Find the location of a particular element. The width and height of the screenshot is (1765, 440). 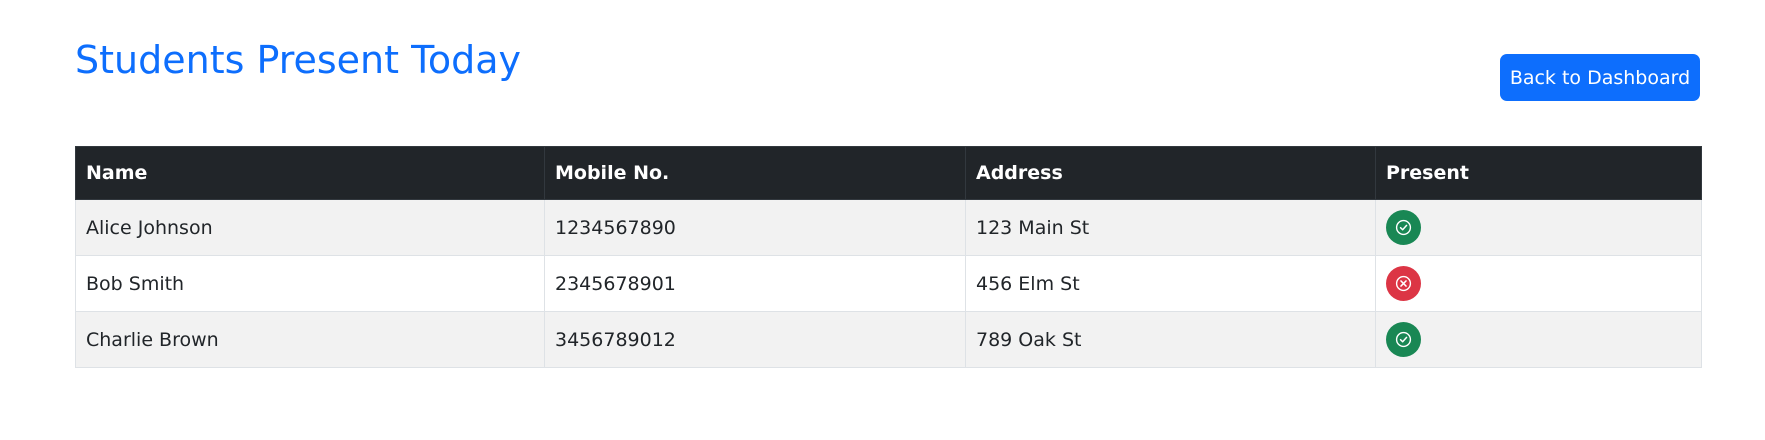

back-to-dashboard-button: Back to Dashboard is located at coordinates (1600, 77).